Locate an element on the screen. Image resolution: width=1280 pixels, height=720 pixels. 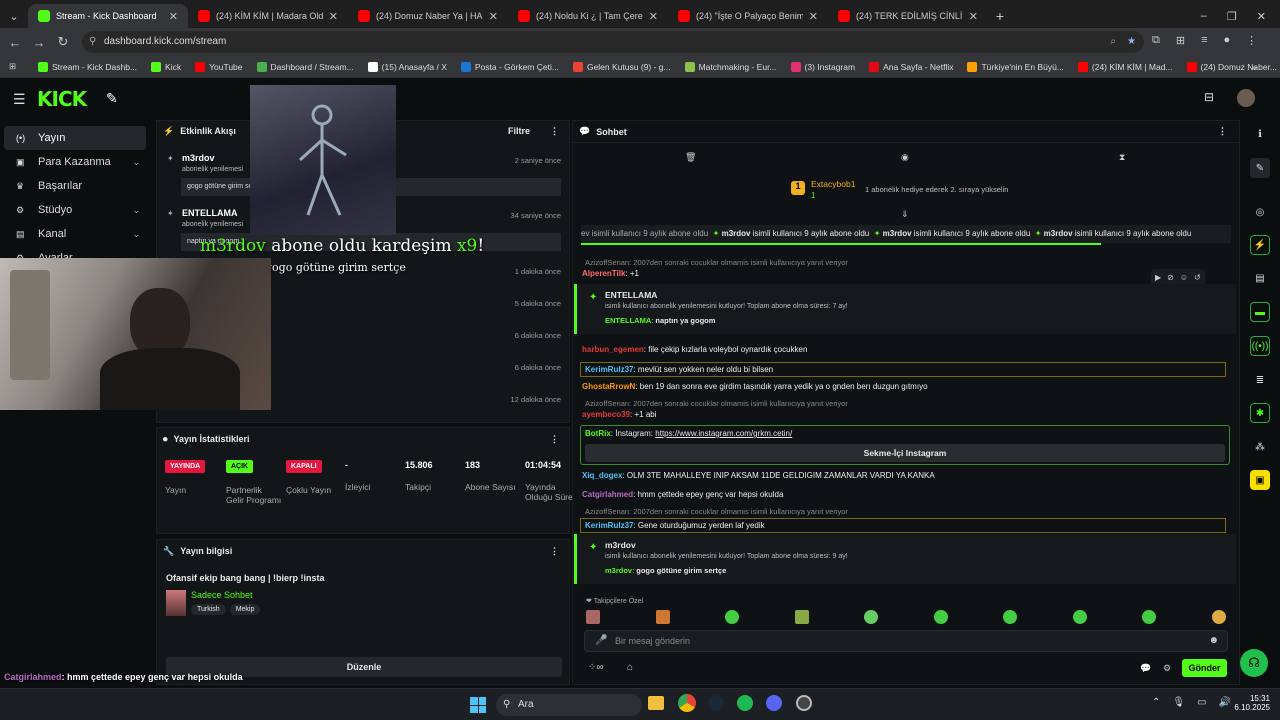
tray-chevron-icon: ⌃ is located at coordinates (1156, 702).